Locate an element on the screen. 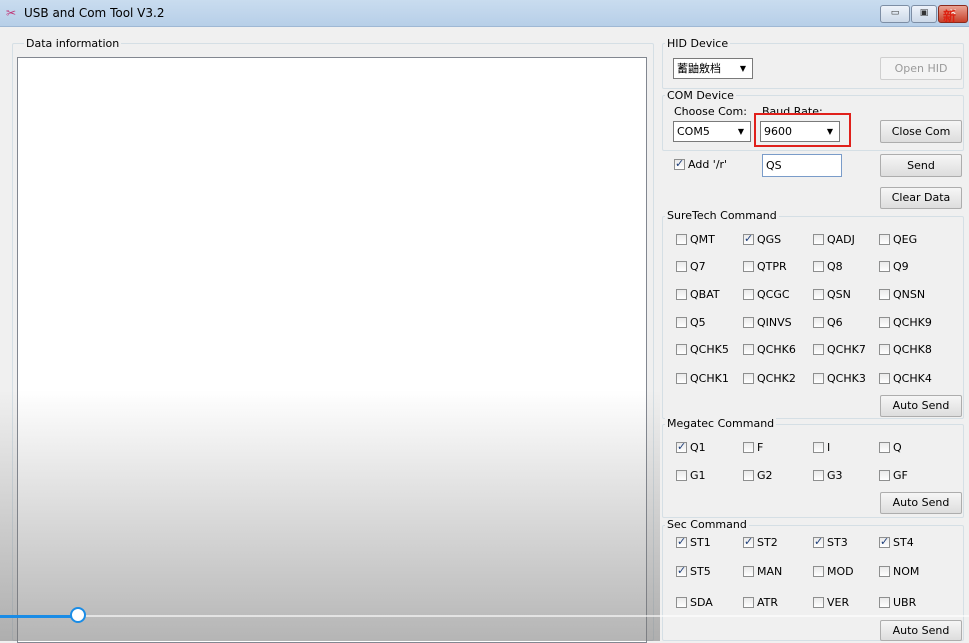 Image resolution: width=969 pixels, height=643 pixels. add-r-checkbox: Add '/r' is located at coordinates (700, 164).